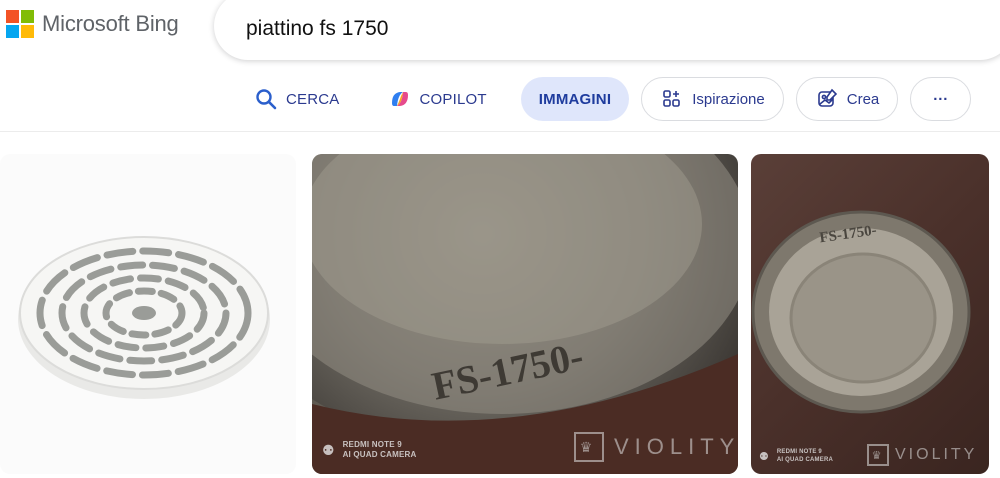 The height and width of the screenshot is (478, 1000). I want to click on tab-label: IMMAGINI, so click(575, 99).